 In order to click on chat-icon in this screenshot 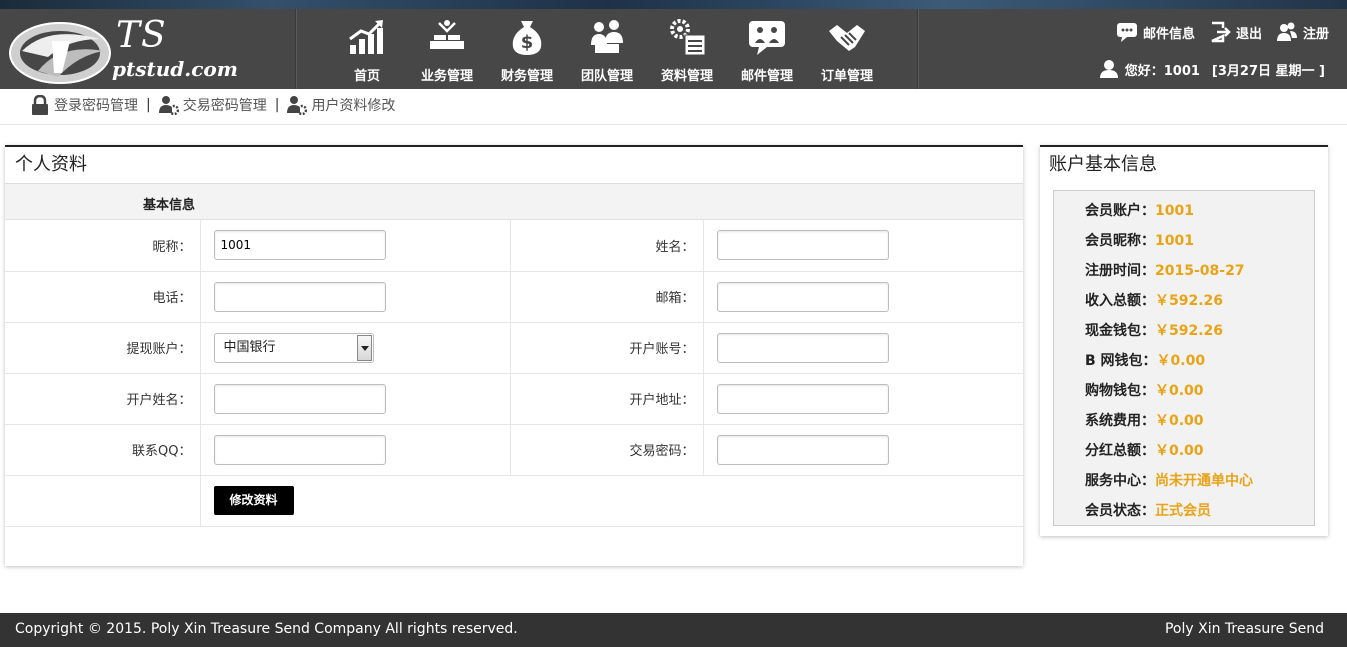, I will do `click(767, 38)`.